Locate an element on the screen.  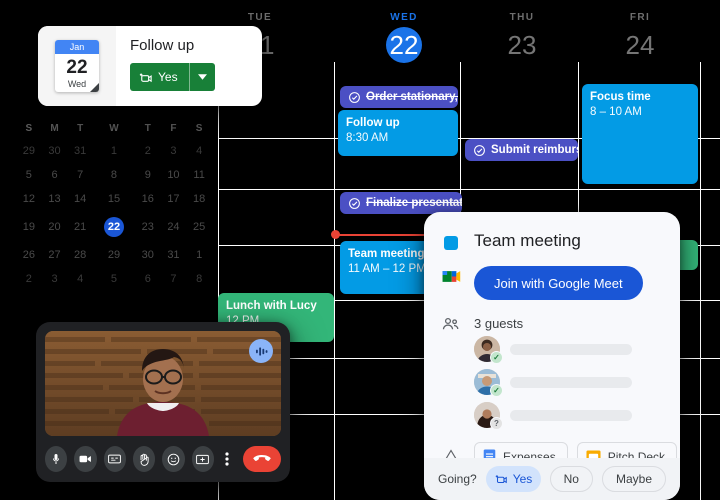
mini-calendar-day: 16 is located at coordinates (148, 199).